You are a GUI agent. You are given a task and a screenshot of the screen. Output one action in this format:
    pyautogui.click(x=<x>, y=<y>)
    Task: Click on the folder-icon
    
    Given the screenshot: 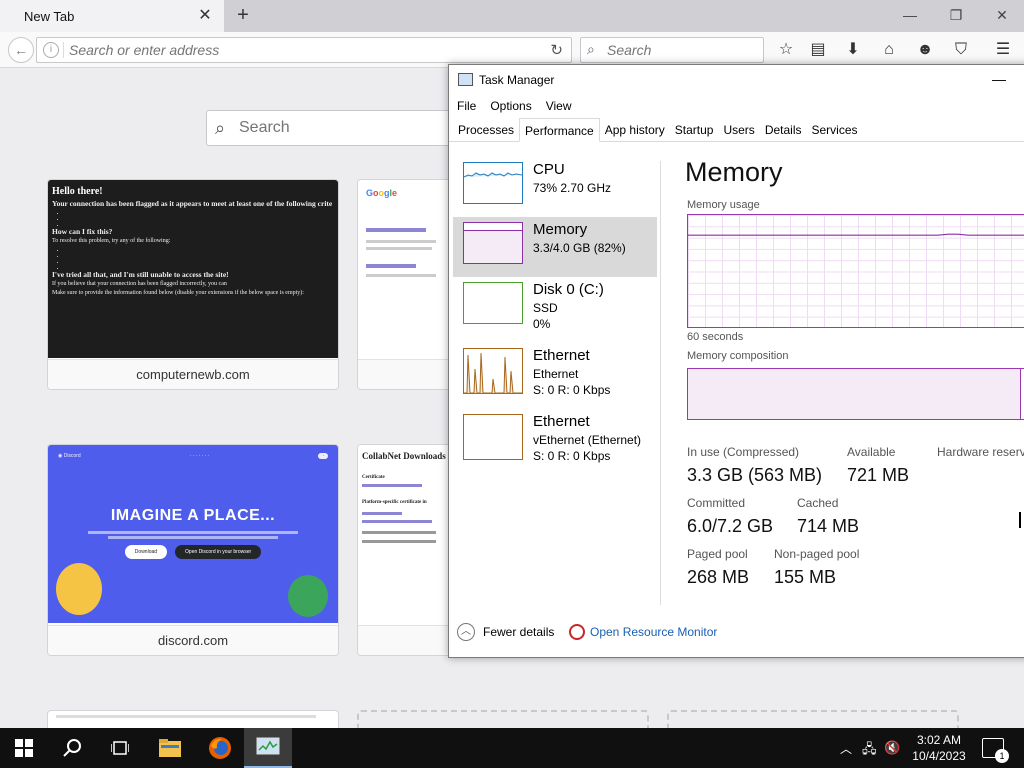 What is the action you would take?
    pyautogui.click(x=170, y=748)
    